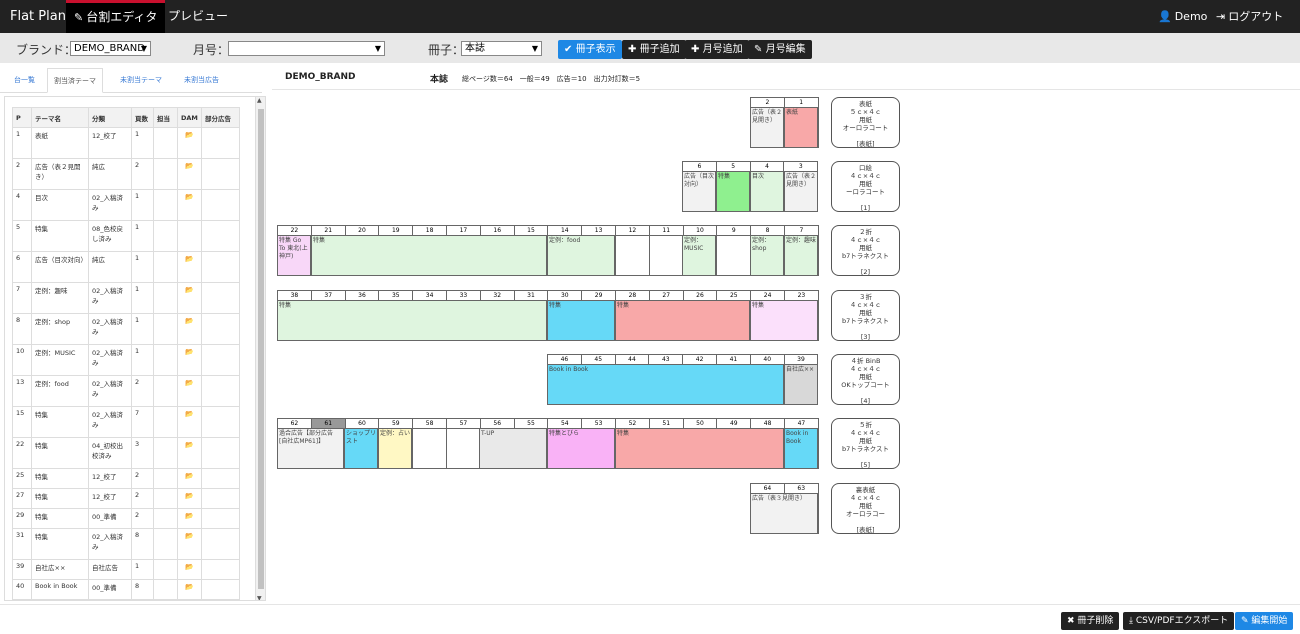 The width and height of the screenshot is (1300, 634). Describe the element at coordinates (395, 448) in the screenshot. I see `content-block: 定例：占い` at that location.